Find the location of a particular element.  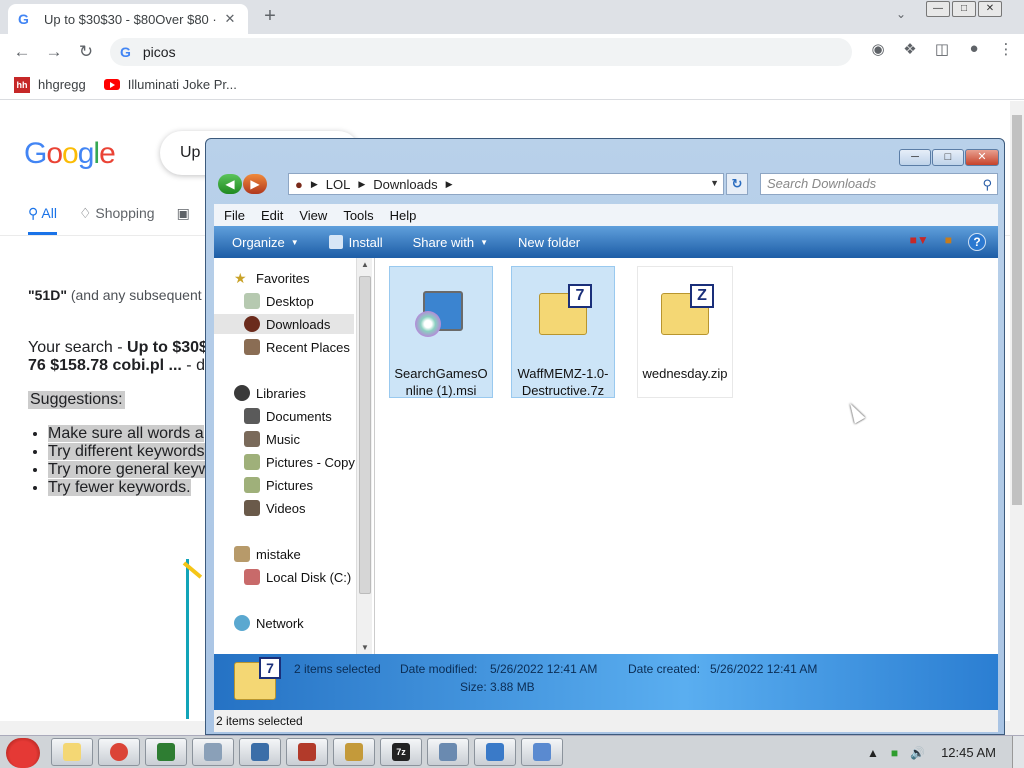

7zip-archive-icon: 7 is located at coordinates (257, 678).